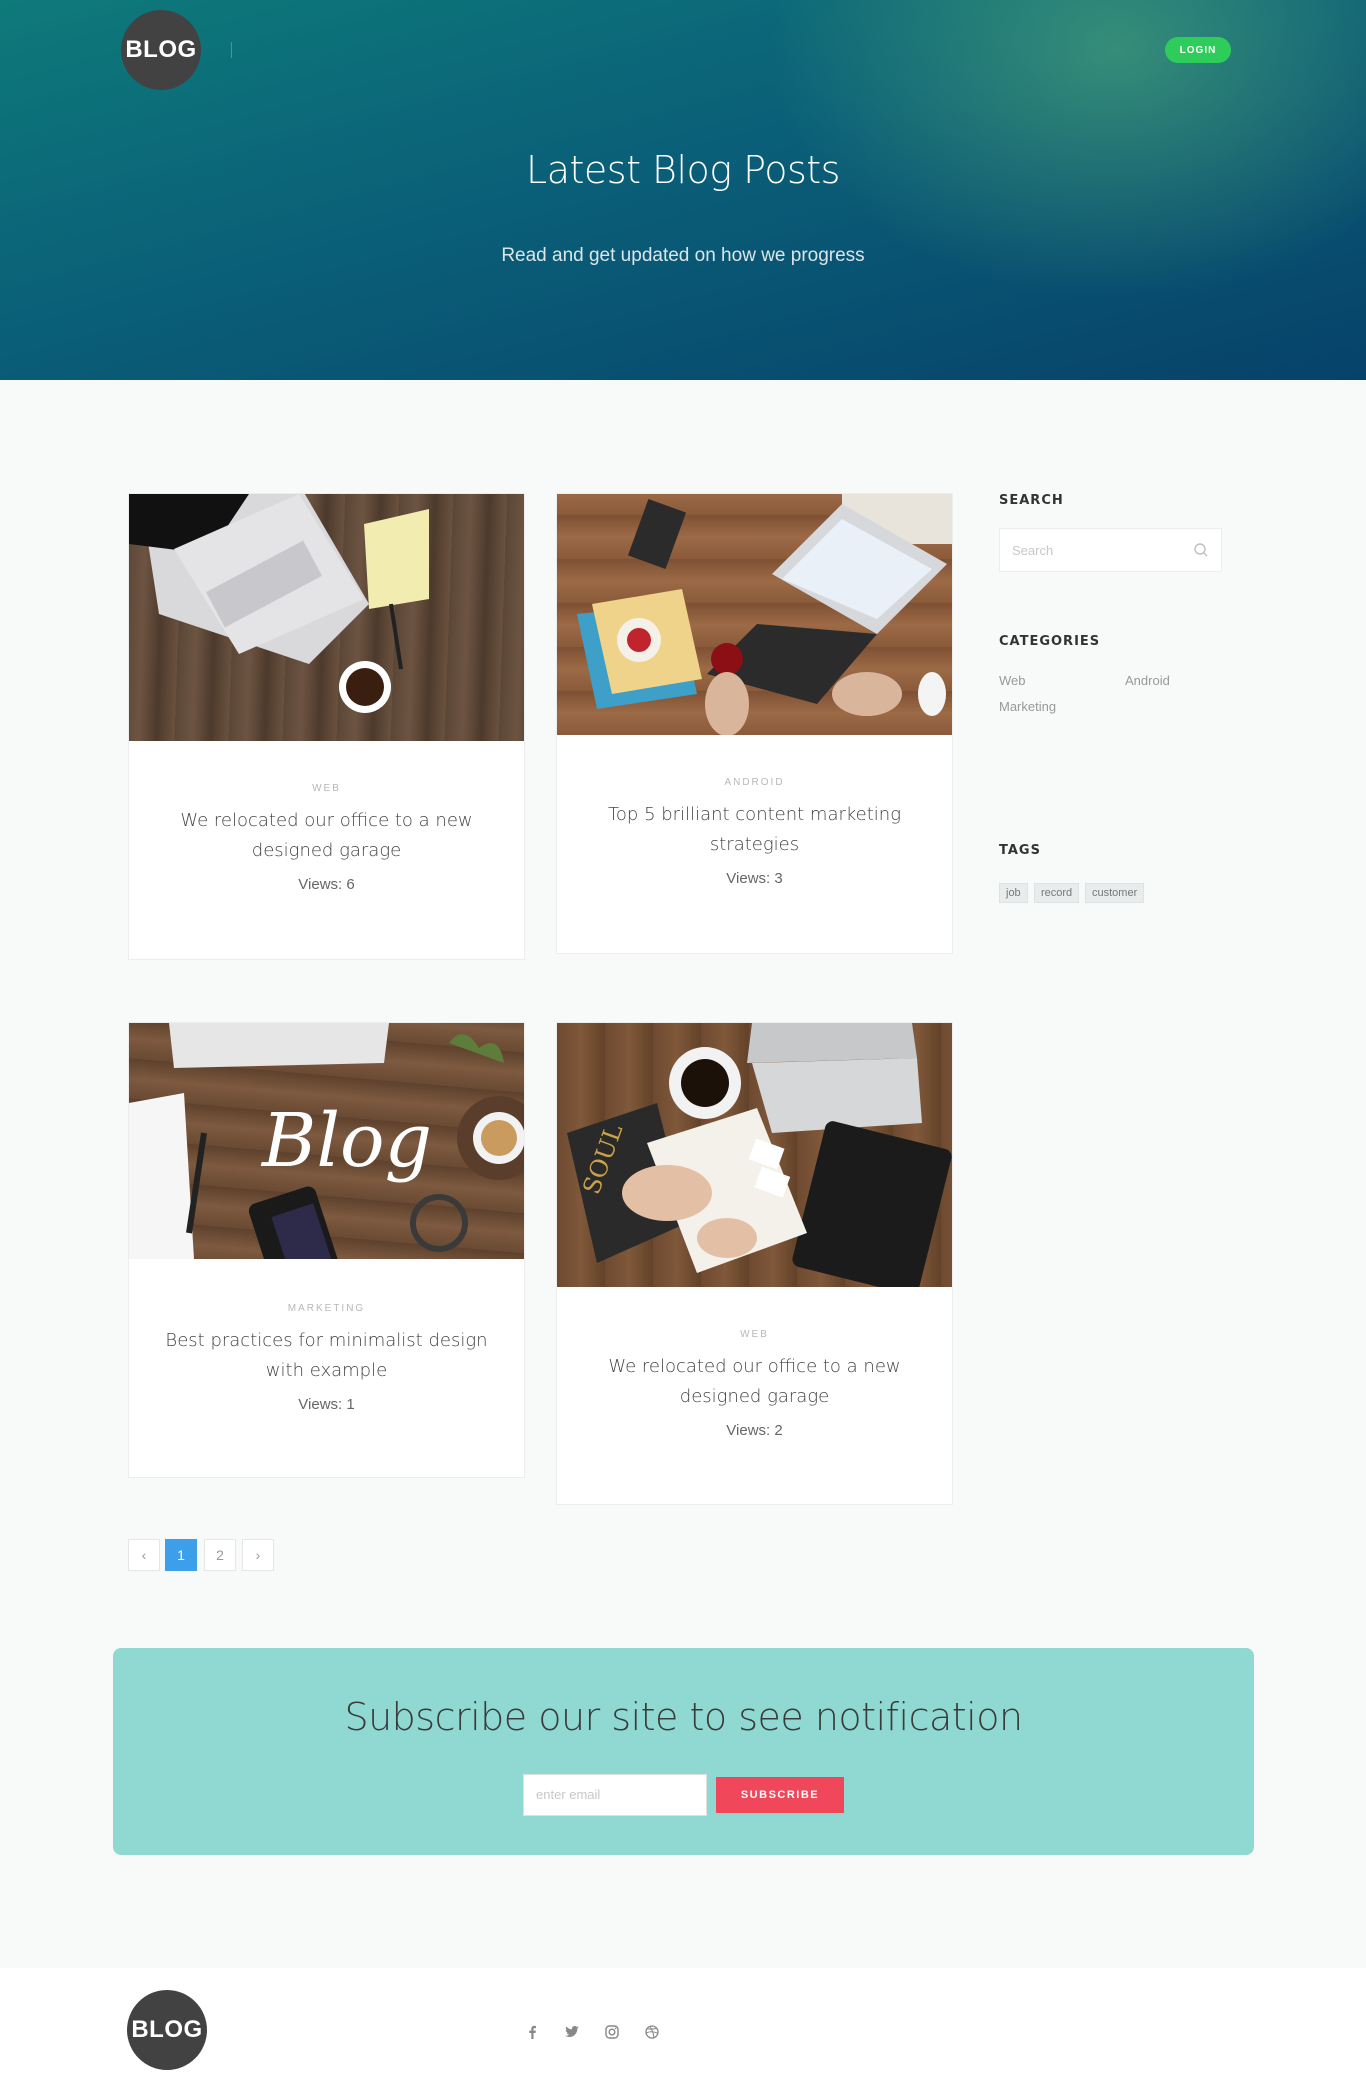  What do you see at coordinates (572, 2032) in the screenshot?
I see `twitter-icon` at bounding box center [572, 2032].